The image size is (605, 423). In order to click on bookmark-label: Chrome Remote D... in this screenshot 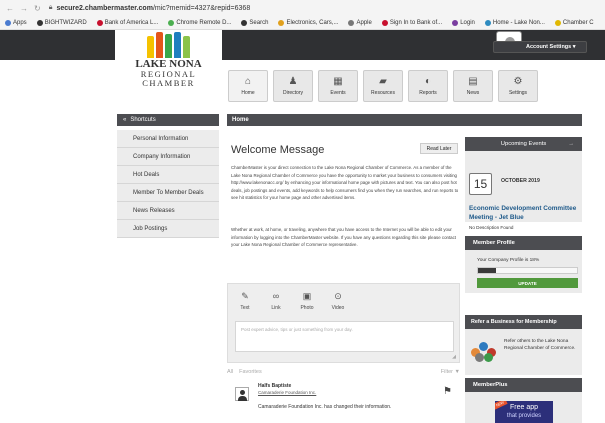, I will do `click(204, 22)`.